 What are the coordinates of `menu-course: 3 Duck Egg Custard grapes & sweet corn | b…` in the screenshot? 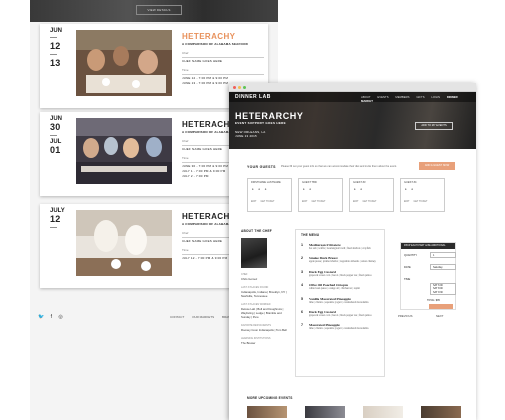 It's located at (336, 273).